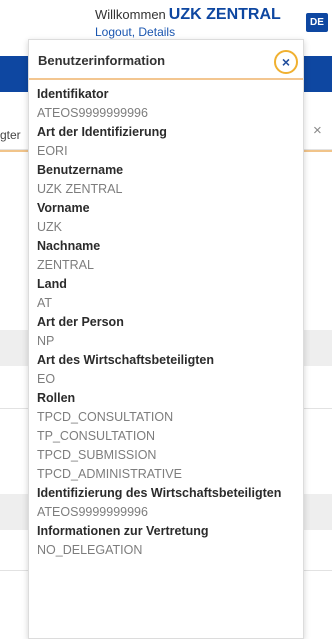  I want to click on details-link: Details, so click(156, 32).